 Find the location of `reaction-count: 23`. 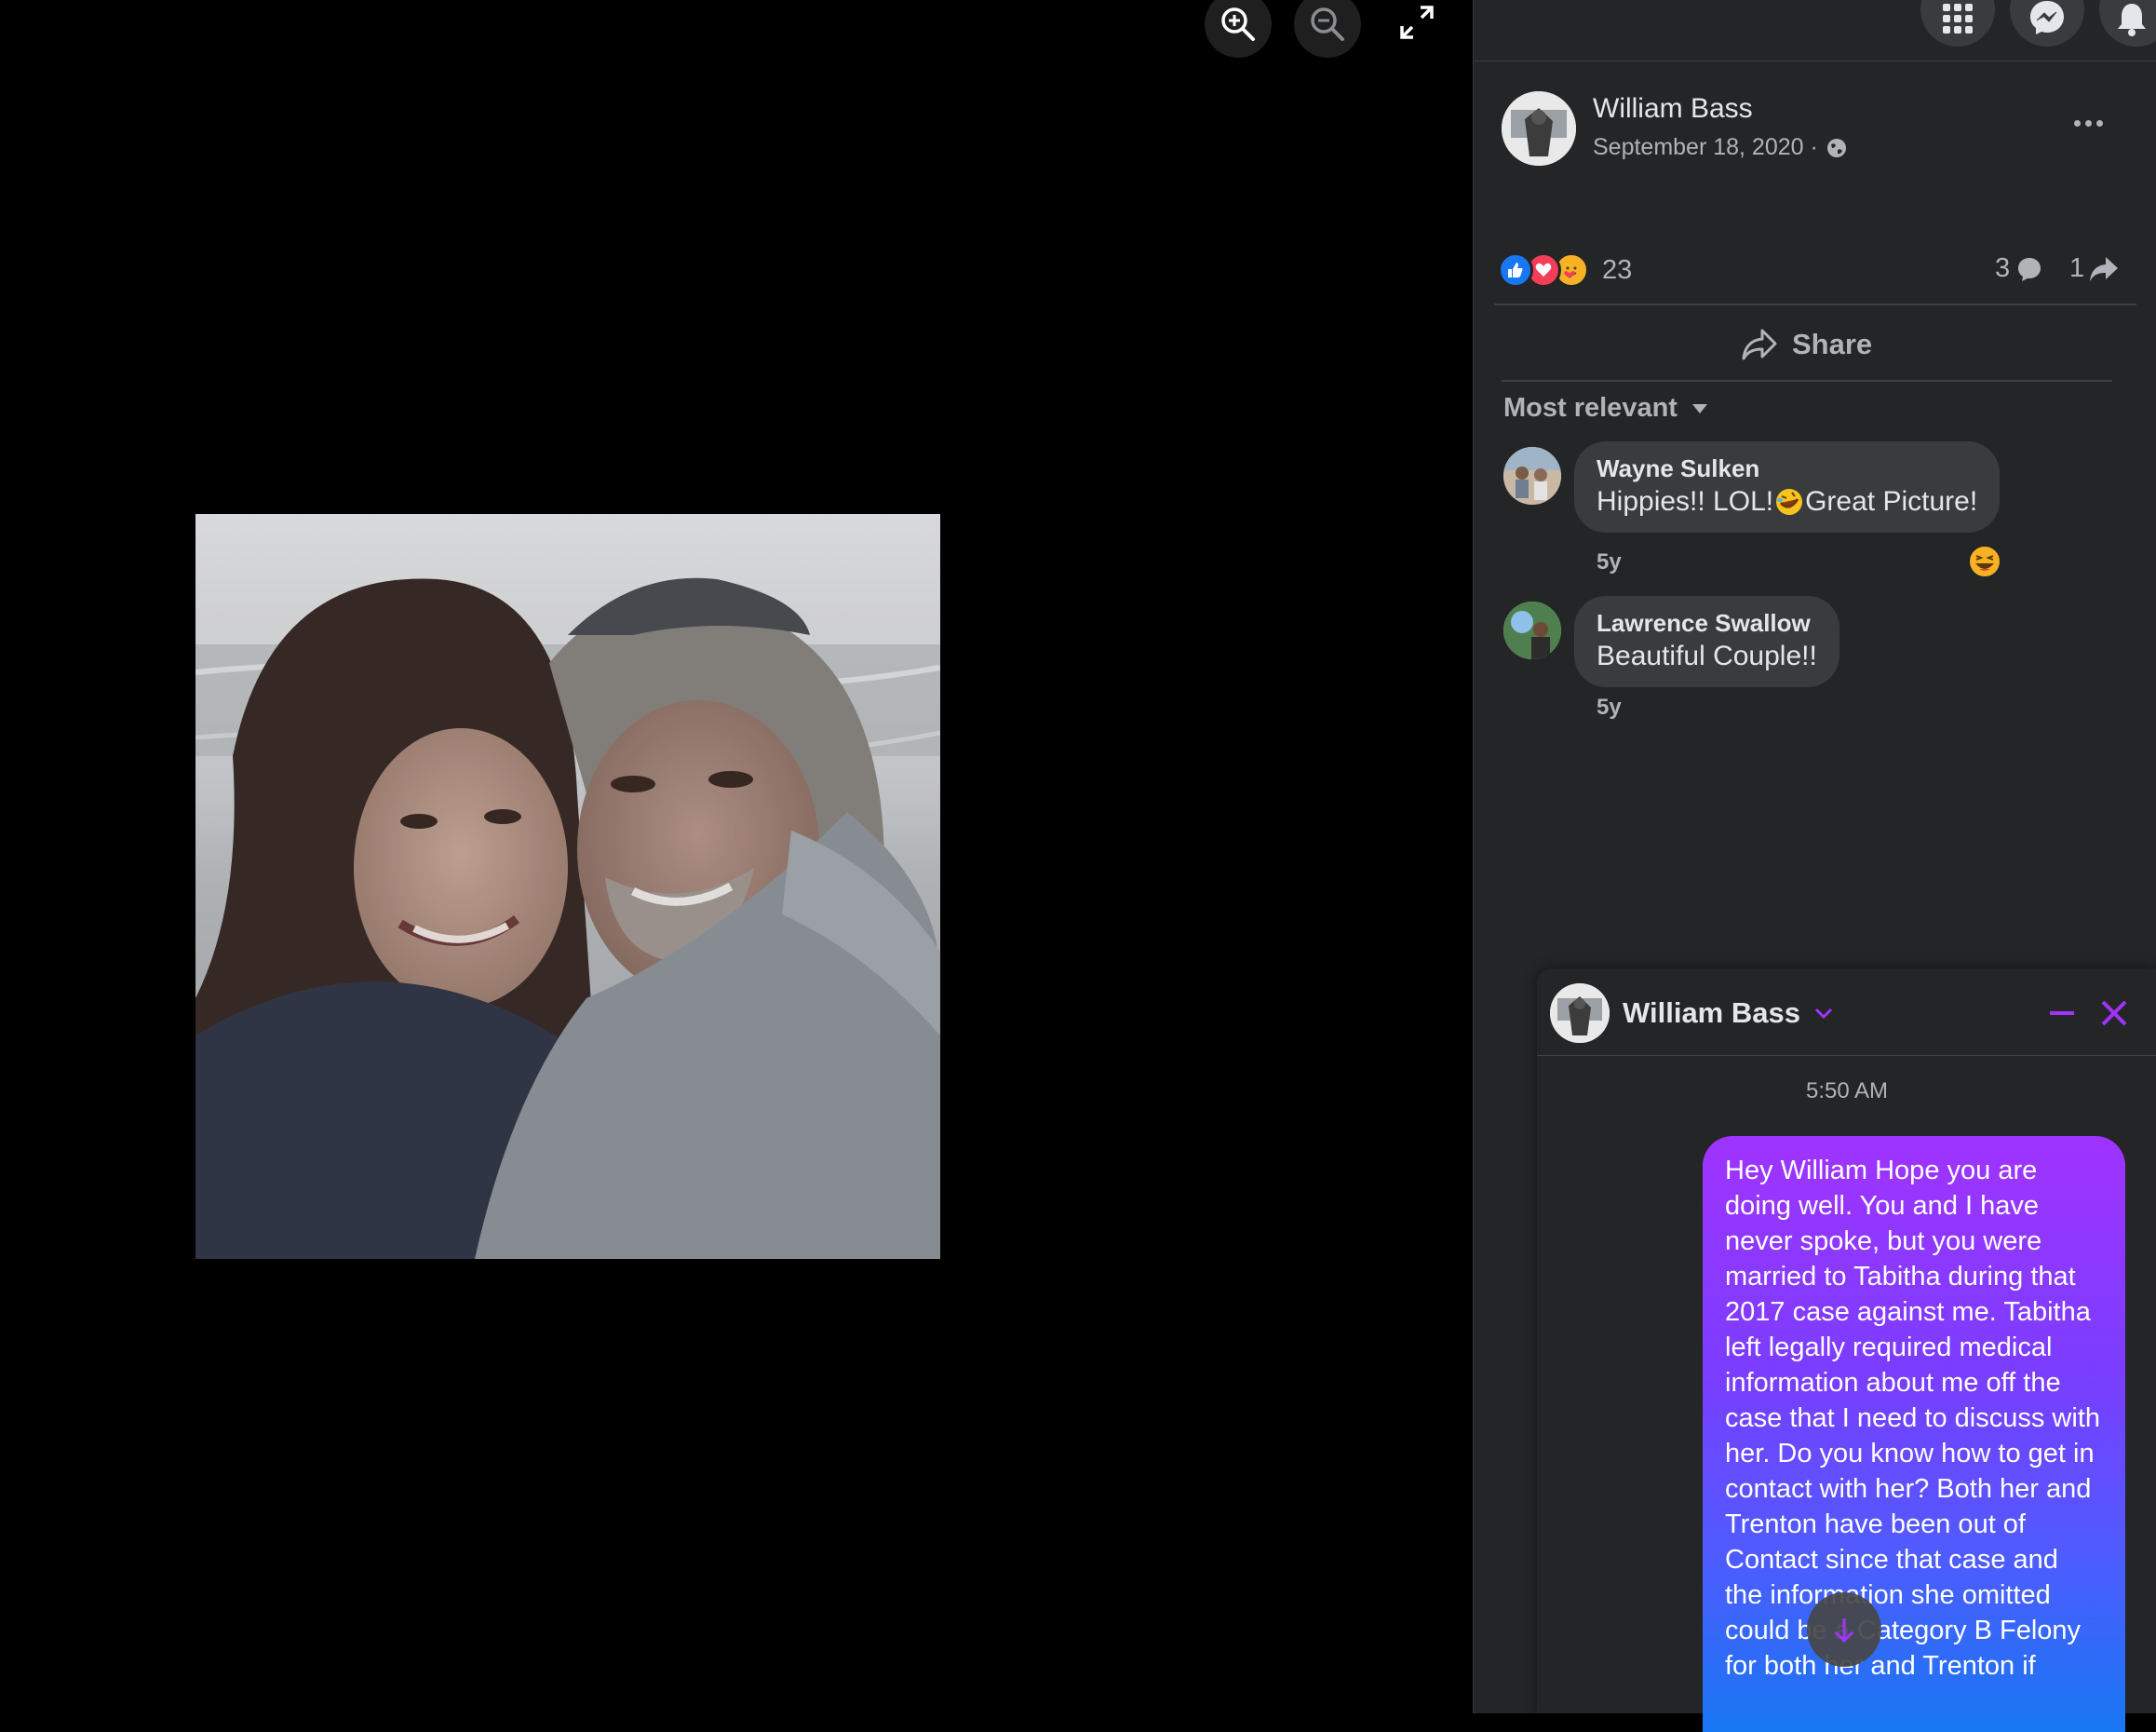

reaction-count: 23 is located at coordinates (1617, 270).